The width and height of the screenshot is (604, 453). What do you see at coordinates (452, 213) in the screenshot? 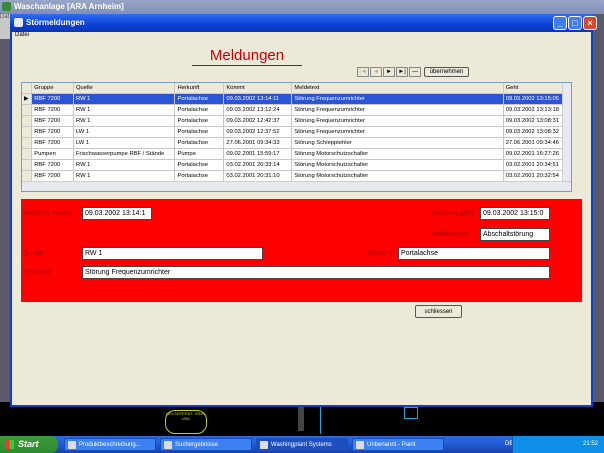
I see `geht-label: Meldung geht` at bounding box center [452, 213].